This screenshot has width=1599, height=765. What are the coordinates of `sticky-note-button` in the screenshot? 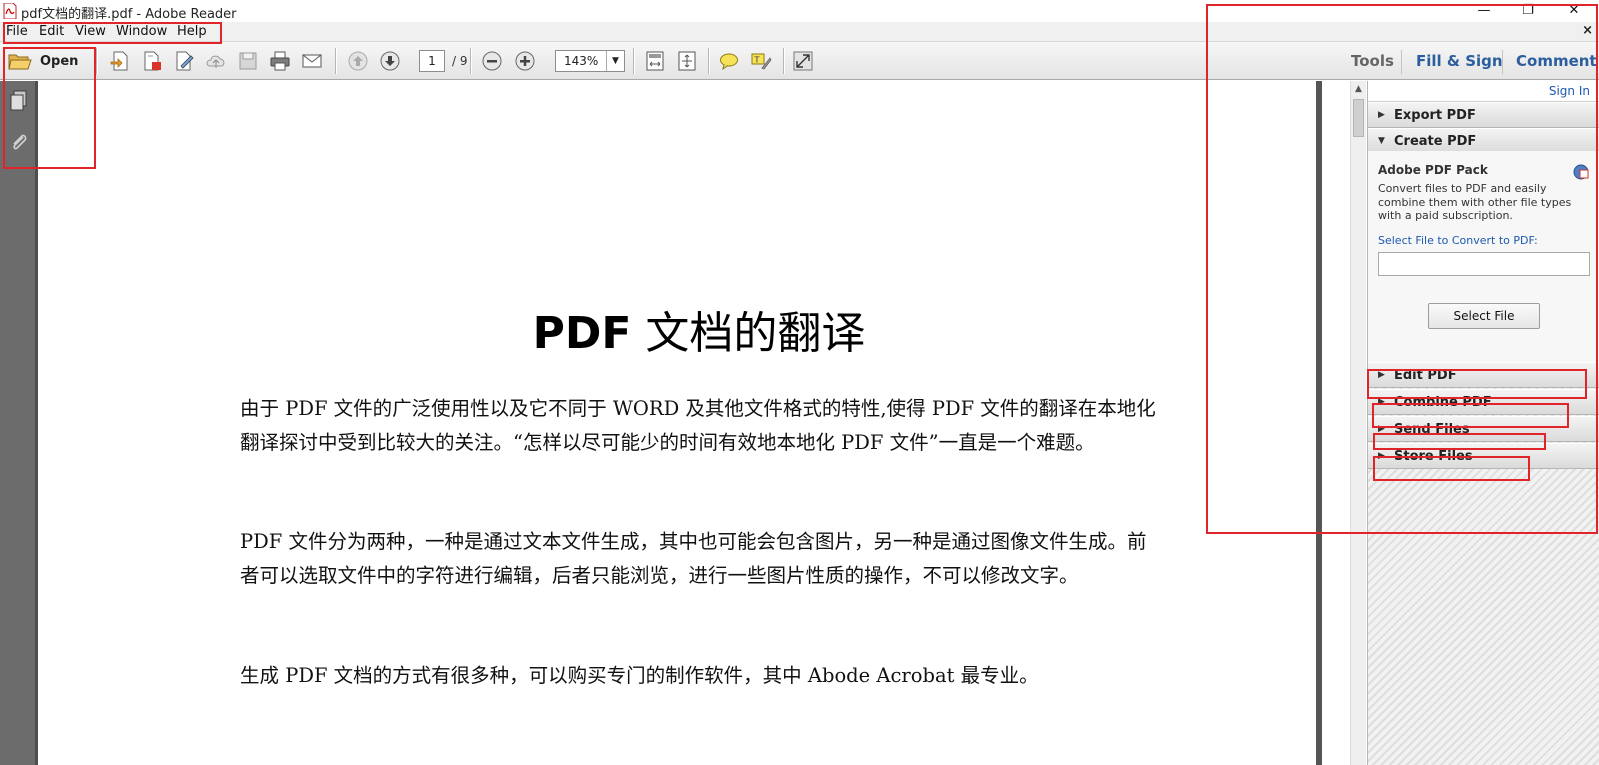 It's located at (729, 61).